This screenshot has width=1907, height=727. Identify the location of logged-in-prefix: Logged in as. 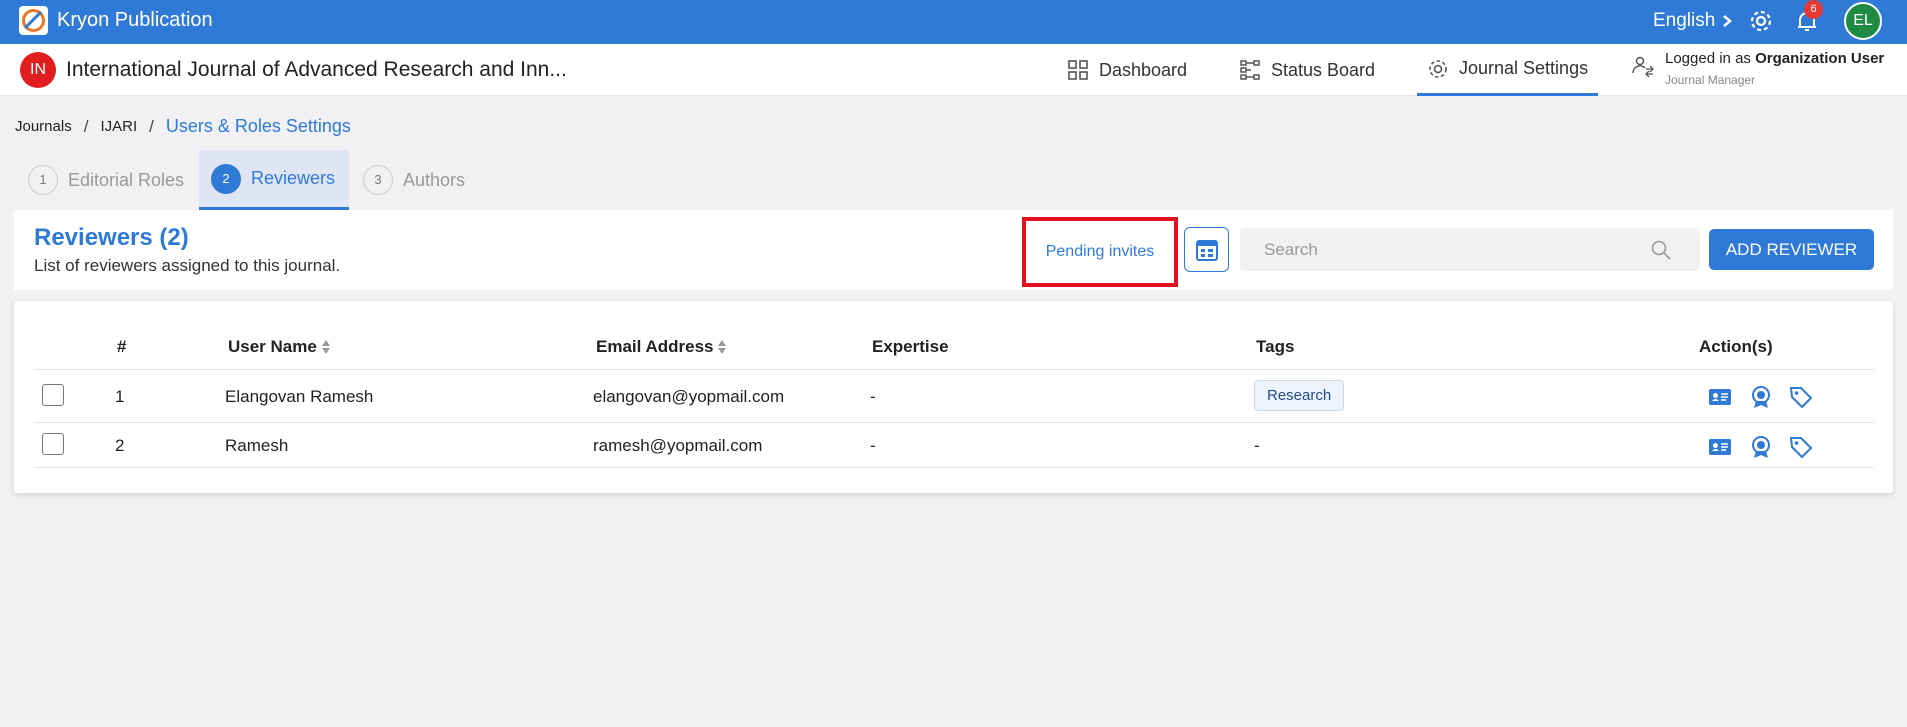
(1708, 58).